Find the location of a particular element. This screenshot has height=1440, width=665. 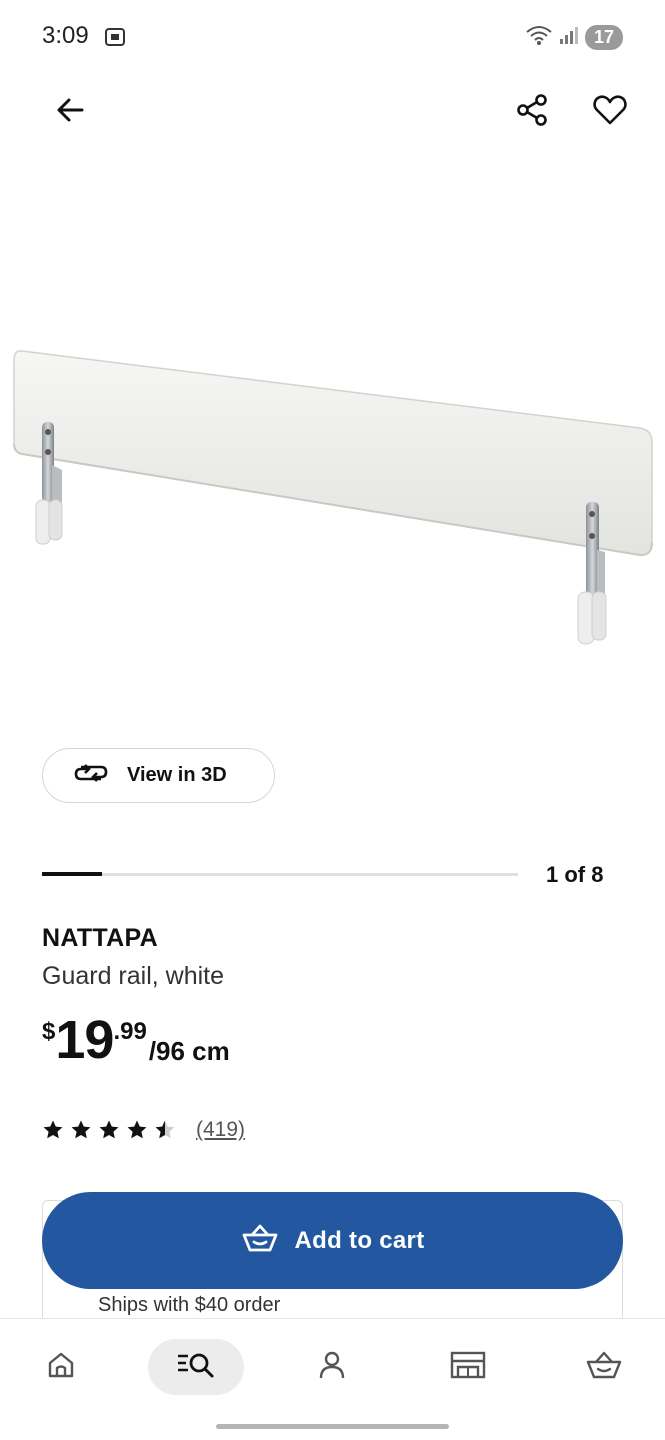

nav-store is located at coordinates (468, 1367).